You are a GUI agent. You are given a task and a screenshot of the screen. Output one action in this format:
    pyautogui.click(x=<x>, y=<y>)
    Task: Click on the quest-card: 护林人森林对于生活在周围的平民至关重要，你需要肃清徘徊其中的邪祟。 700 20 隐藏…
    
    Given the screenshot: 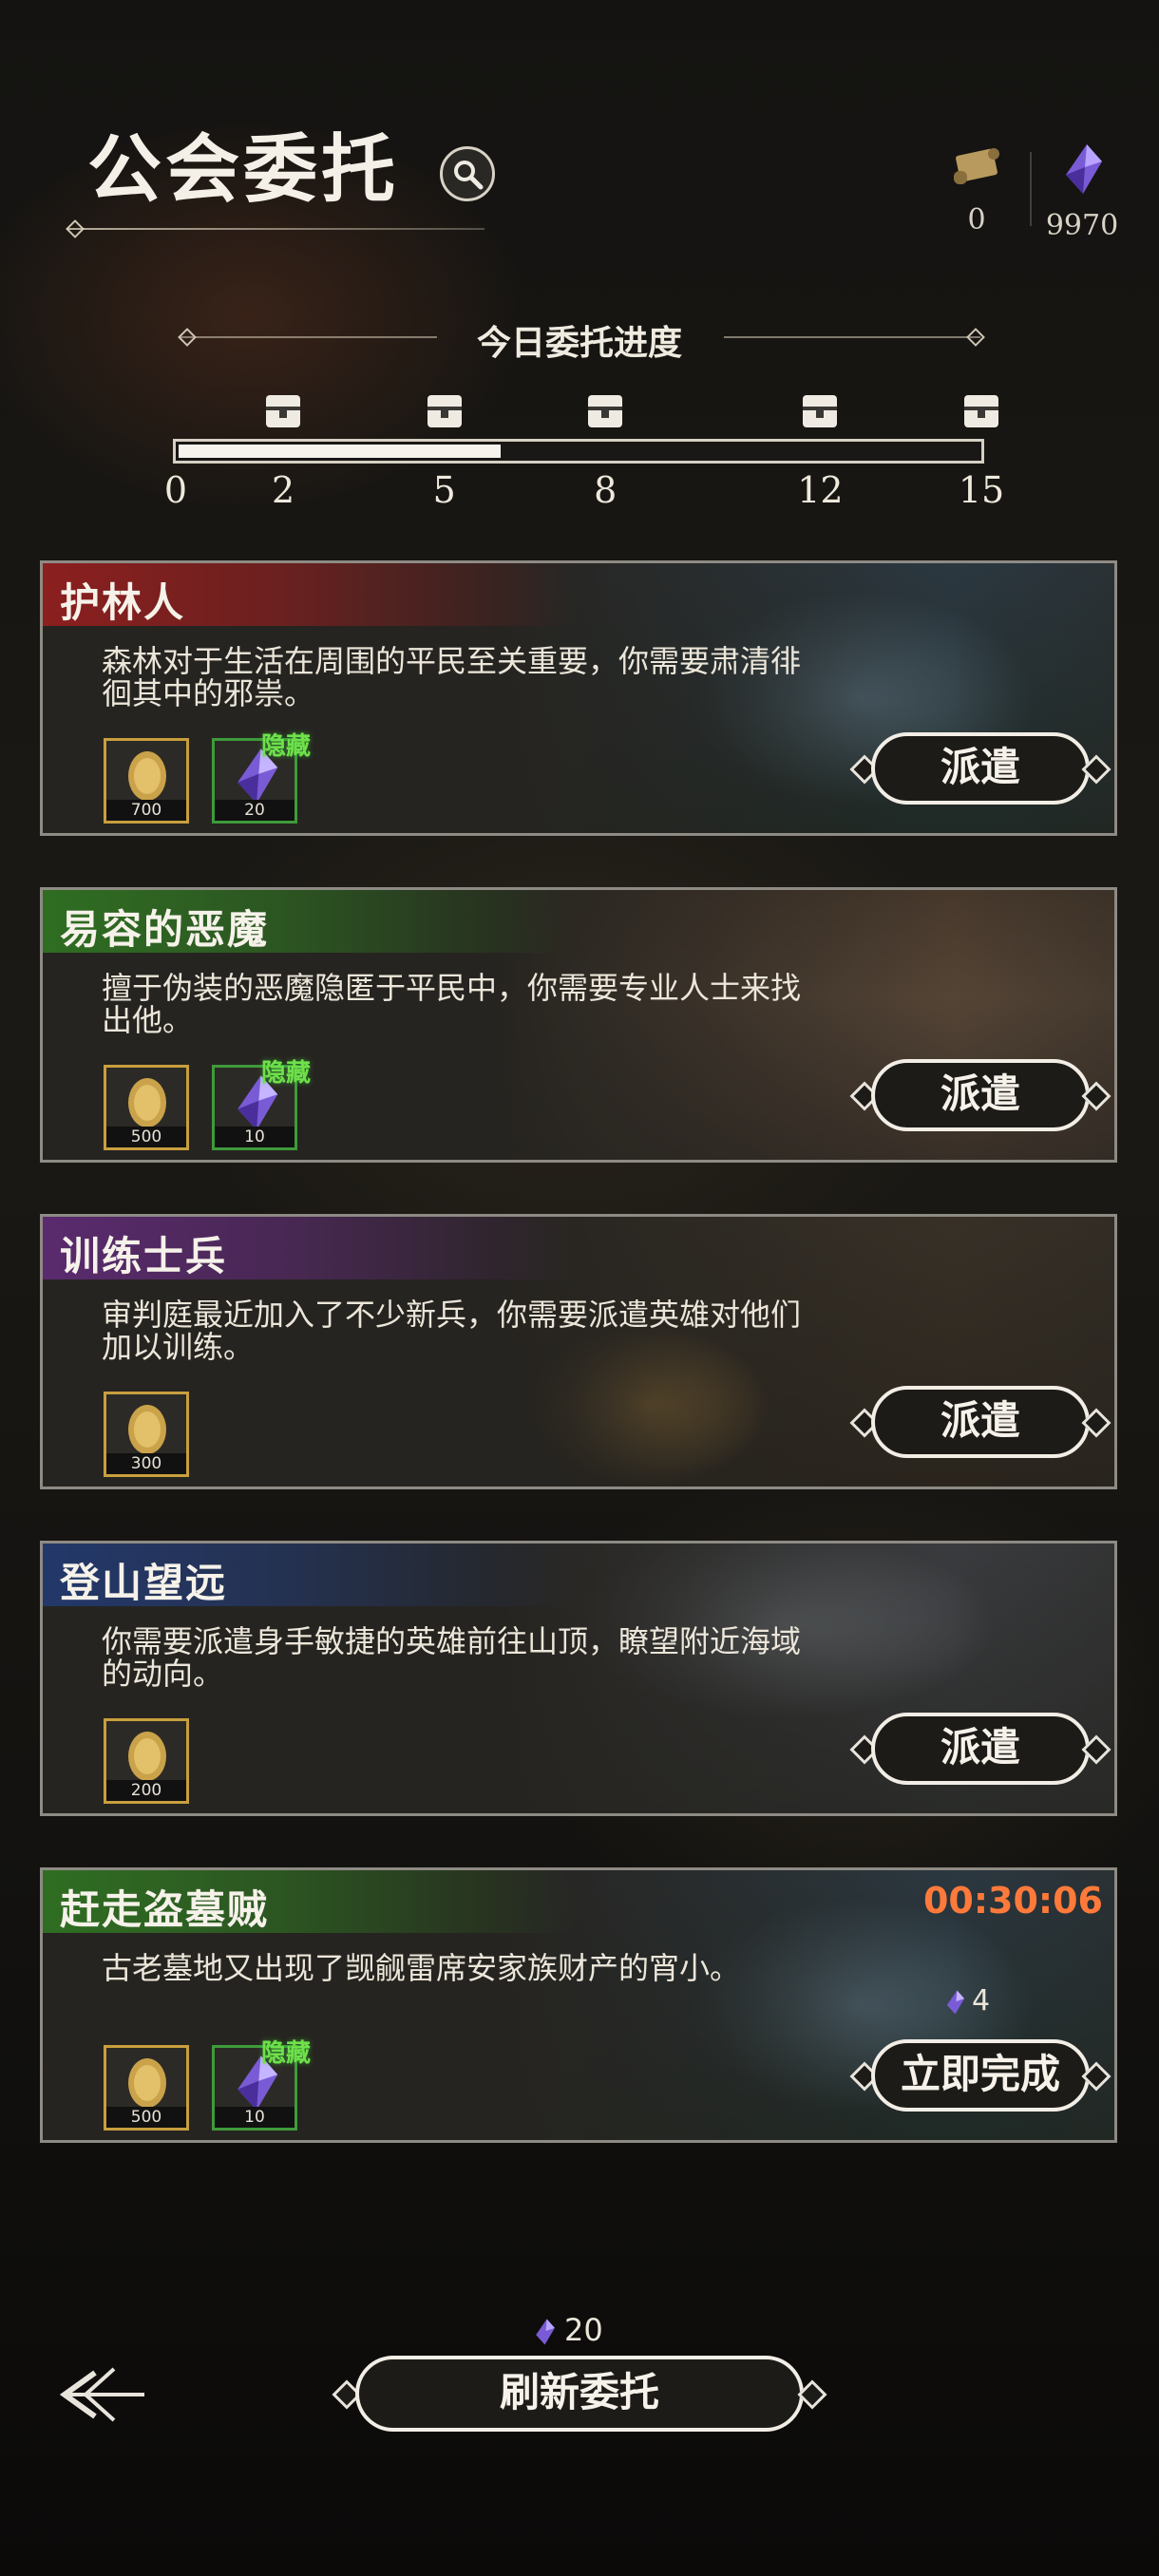 What is the action you would take?
    pyautogui.click(x=578, y=698)
    